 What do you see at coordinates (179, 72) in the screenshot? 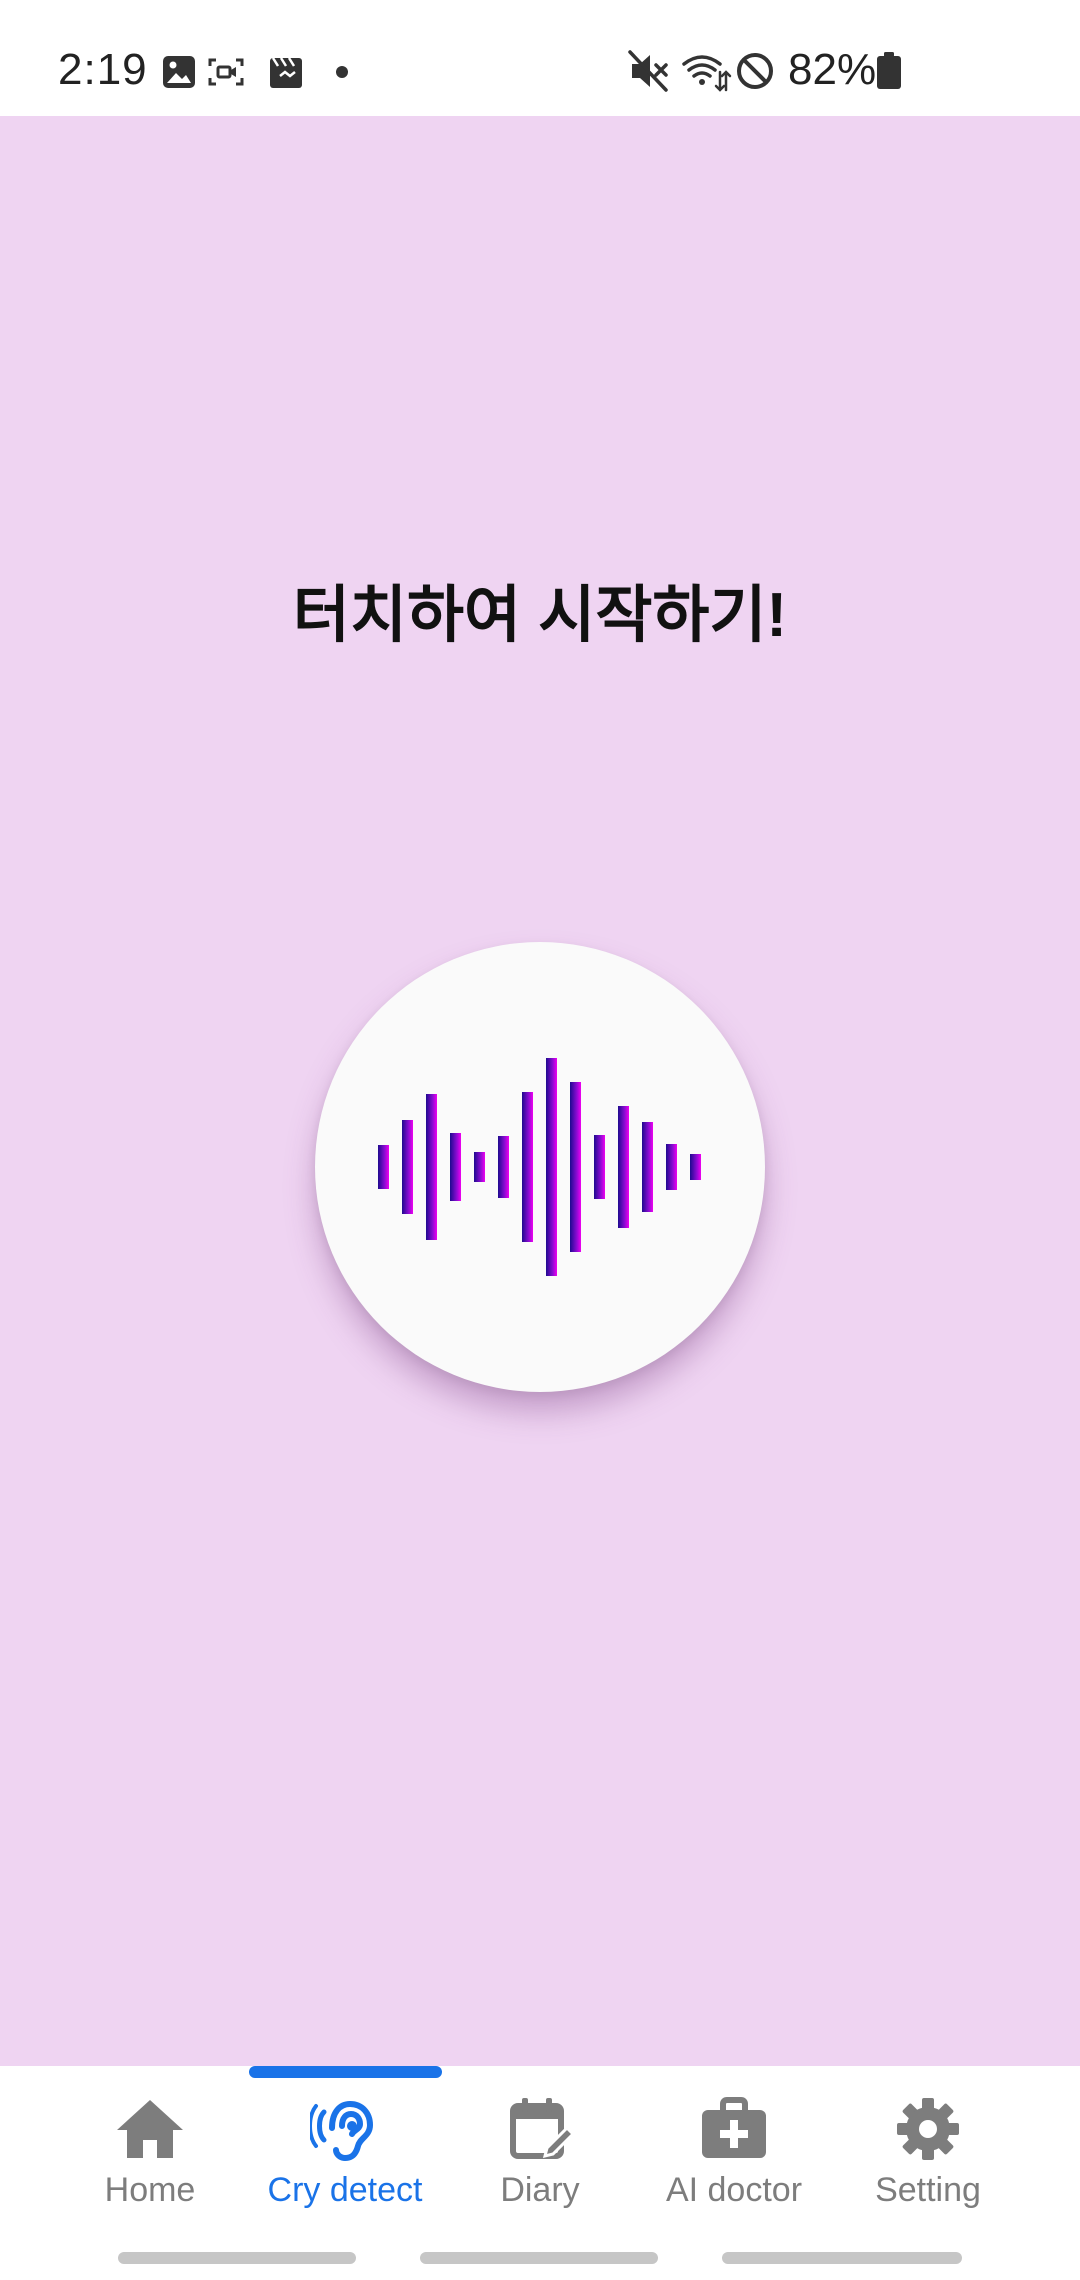
I see `gallery-icon` at bounding box center [179, 72].